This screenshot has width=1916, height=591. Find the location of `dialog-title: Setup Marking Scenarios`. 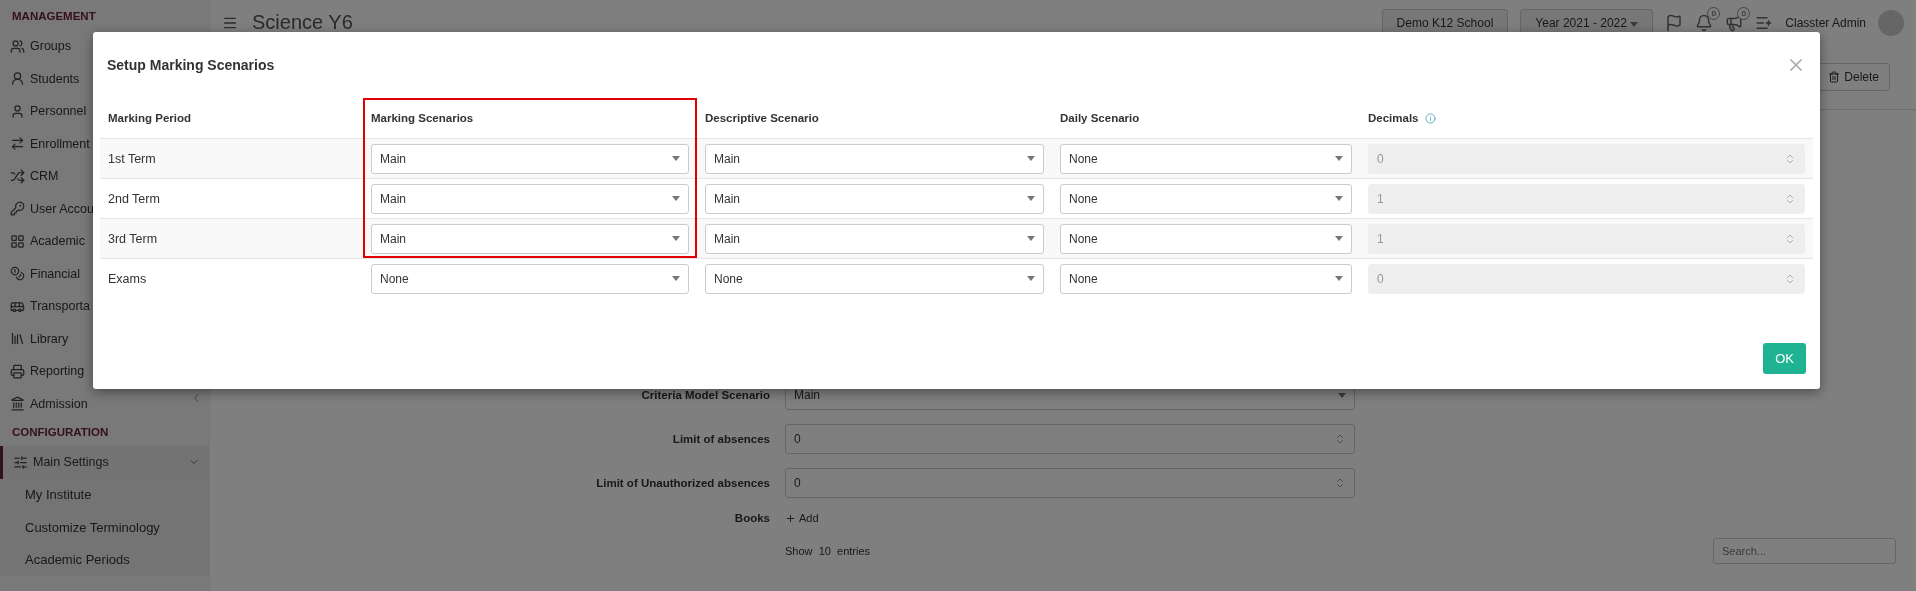

dialog-title: Setup Marking Scenarios is located at coordinates (191, 65).